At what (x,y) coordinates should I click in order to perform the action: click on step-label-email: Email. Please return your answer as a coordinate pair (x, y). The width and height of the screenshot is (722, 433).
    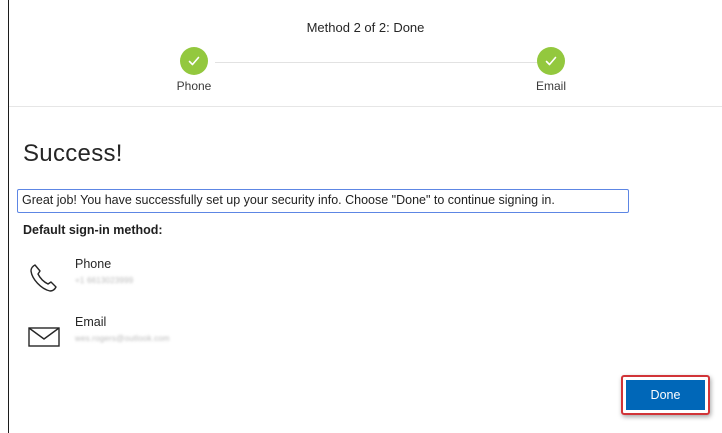
    Looking at the image, I should click on (550, 86).